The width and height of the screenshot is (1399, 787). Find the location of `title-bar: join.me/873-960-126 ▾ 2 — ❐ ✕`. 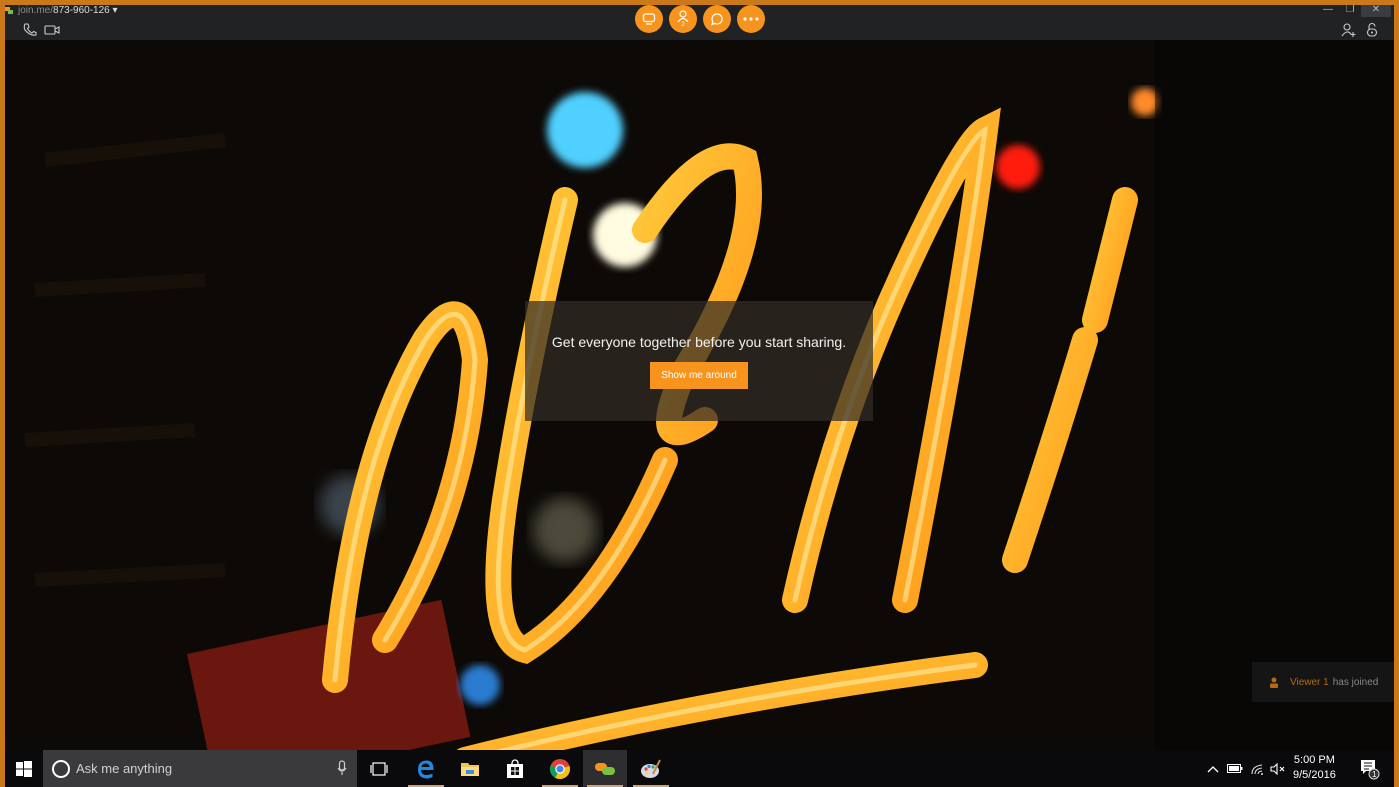

title-bar: join.me/873-960-126 ▾ 2 — ❐ ✕ is located at coordinates (699, 22).